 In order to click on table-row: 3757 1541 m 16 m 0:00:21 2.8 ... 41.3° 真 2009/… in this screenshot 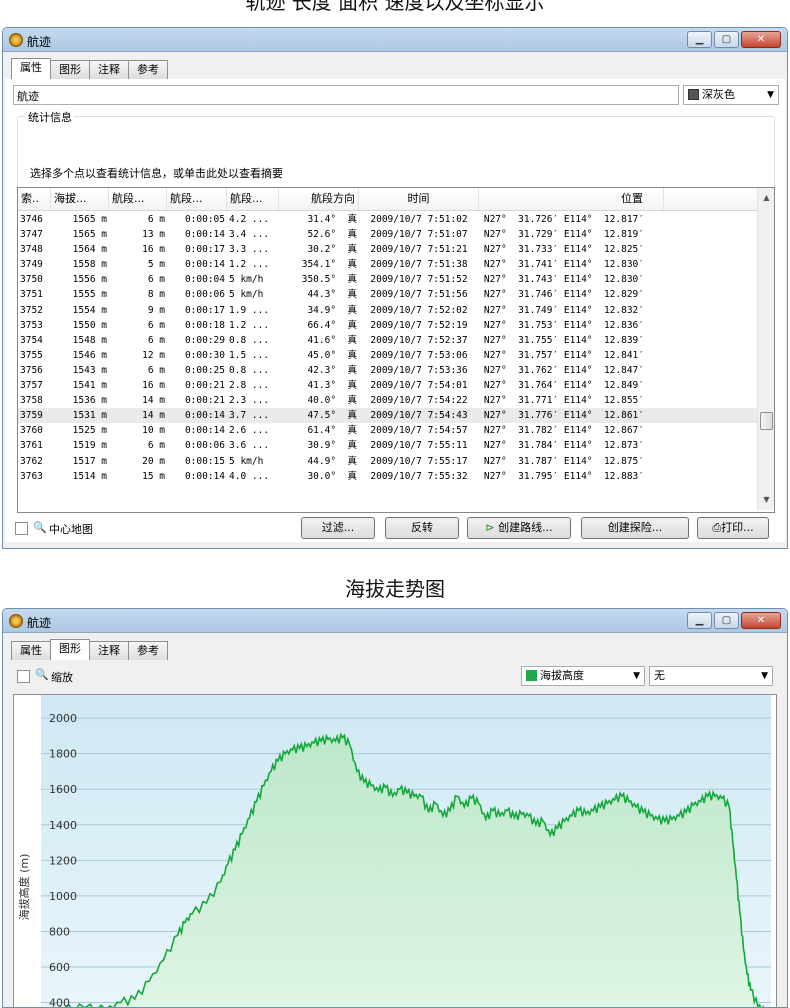, I will do `click(388, 385)`.